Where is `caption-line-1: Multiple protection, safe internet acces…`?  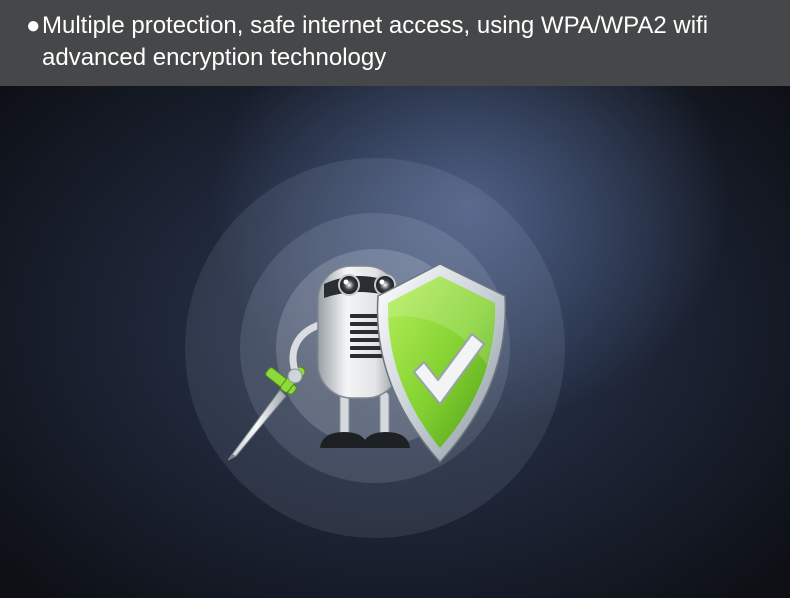 caption-line-1: Multiple protection, safe internet acces… is located at coordinates (375, 25).